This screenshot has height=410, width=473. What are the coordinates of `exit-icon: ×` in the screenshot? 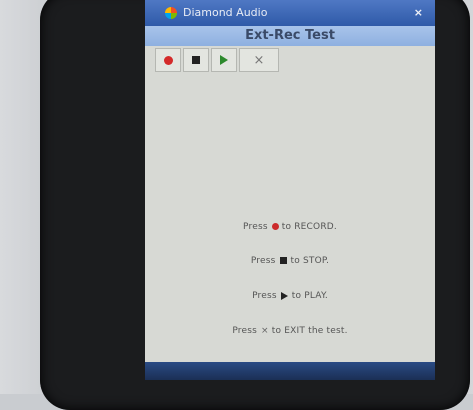 It's located at (259, 60).